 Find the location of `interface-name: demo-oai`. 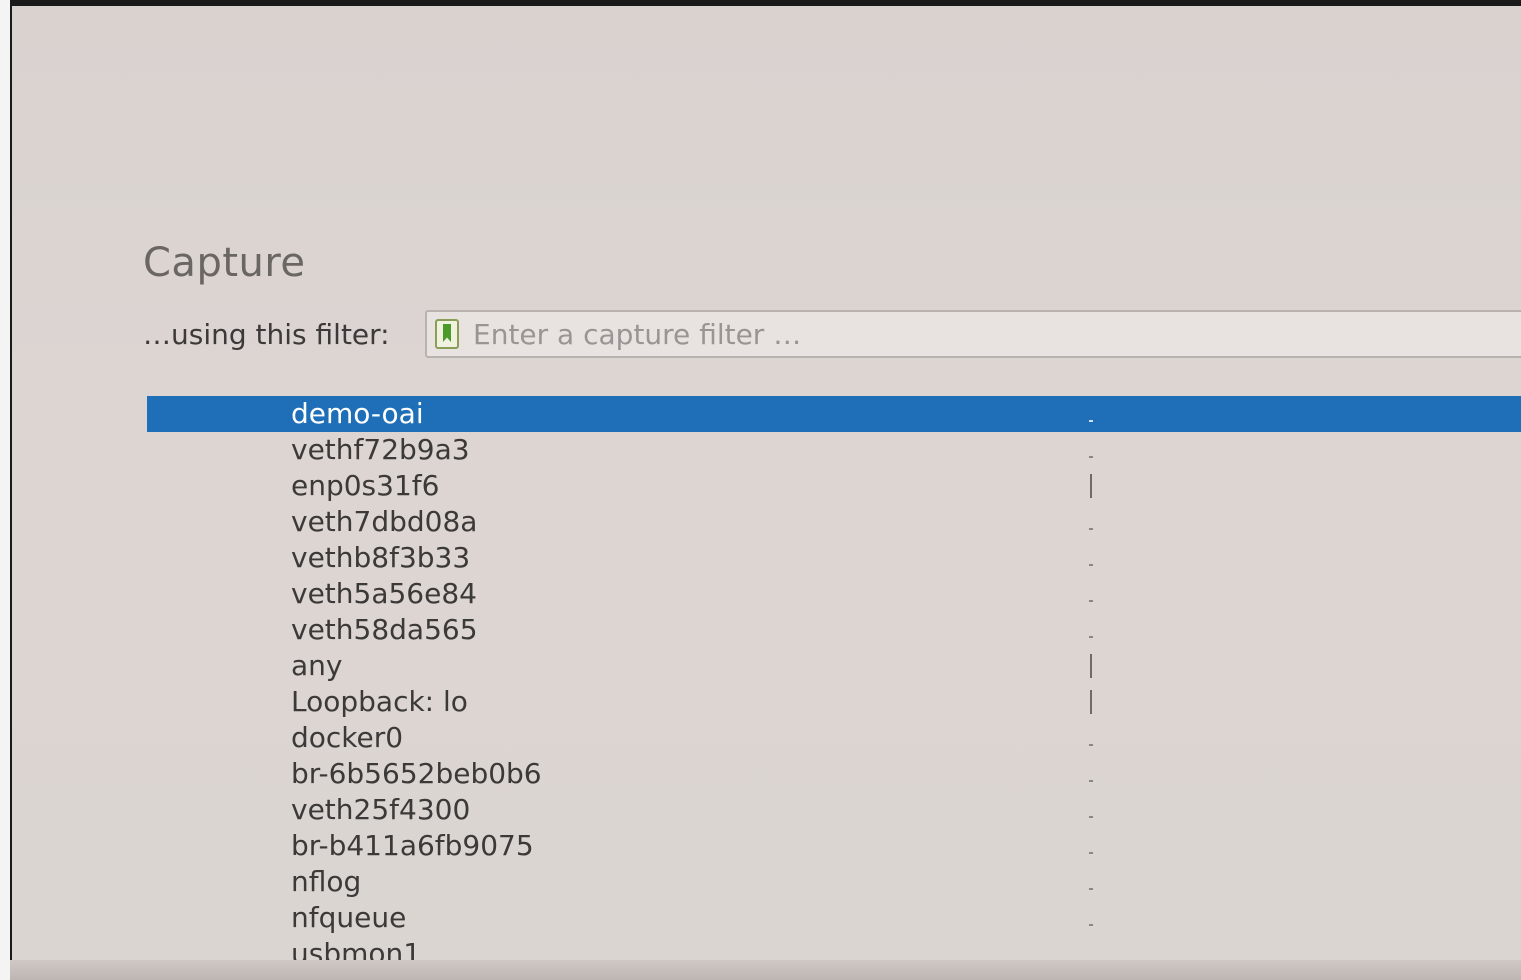

interface-name: demo-oai is located at coordinates (357, 413).